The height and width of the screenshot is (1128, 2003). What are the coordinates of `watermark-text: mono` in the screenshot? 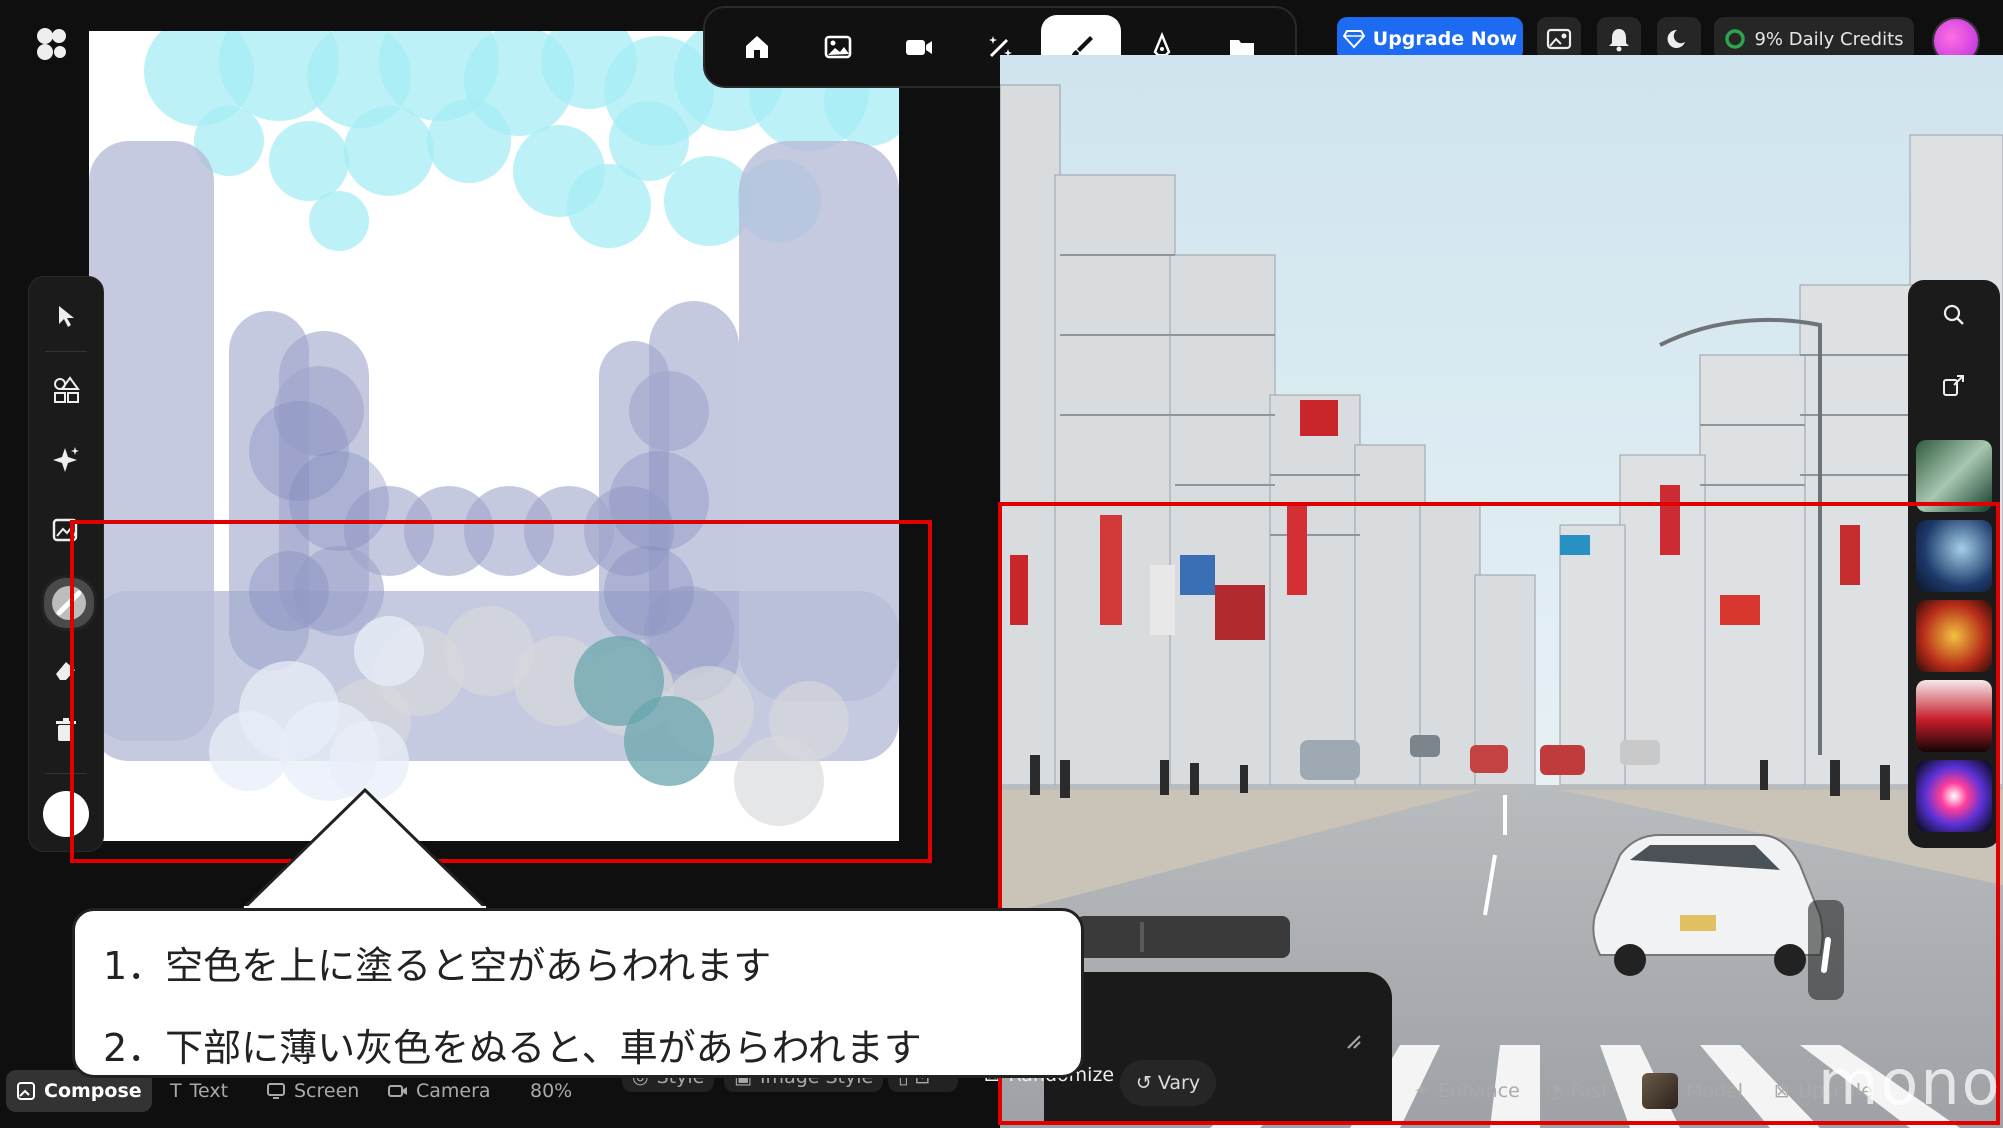 It's located at (1910, 1082).